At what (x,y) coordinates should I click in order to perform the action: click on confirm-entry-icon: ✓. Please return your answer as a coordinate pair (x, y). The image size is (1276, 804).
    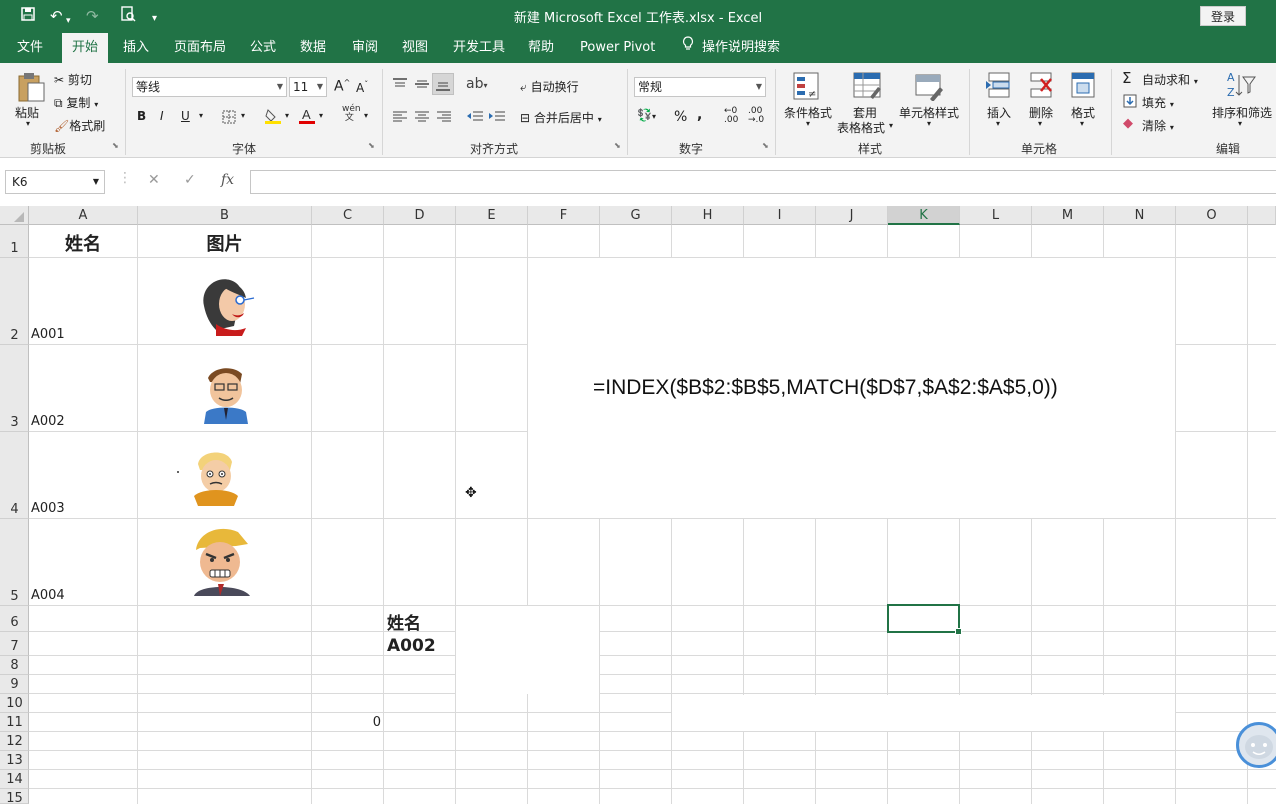
    Looking at the image, I should click on (190, 180).